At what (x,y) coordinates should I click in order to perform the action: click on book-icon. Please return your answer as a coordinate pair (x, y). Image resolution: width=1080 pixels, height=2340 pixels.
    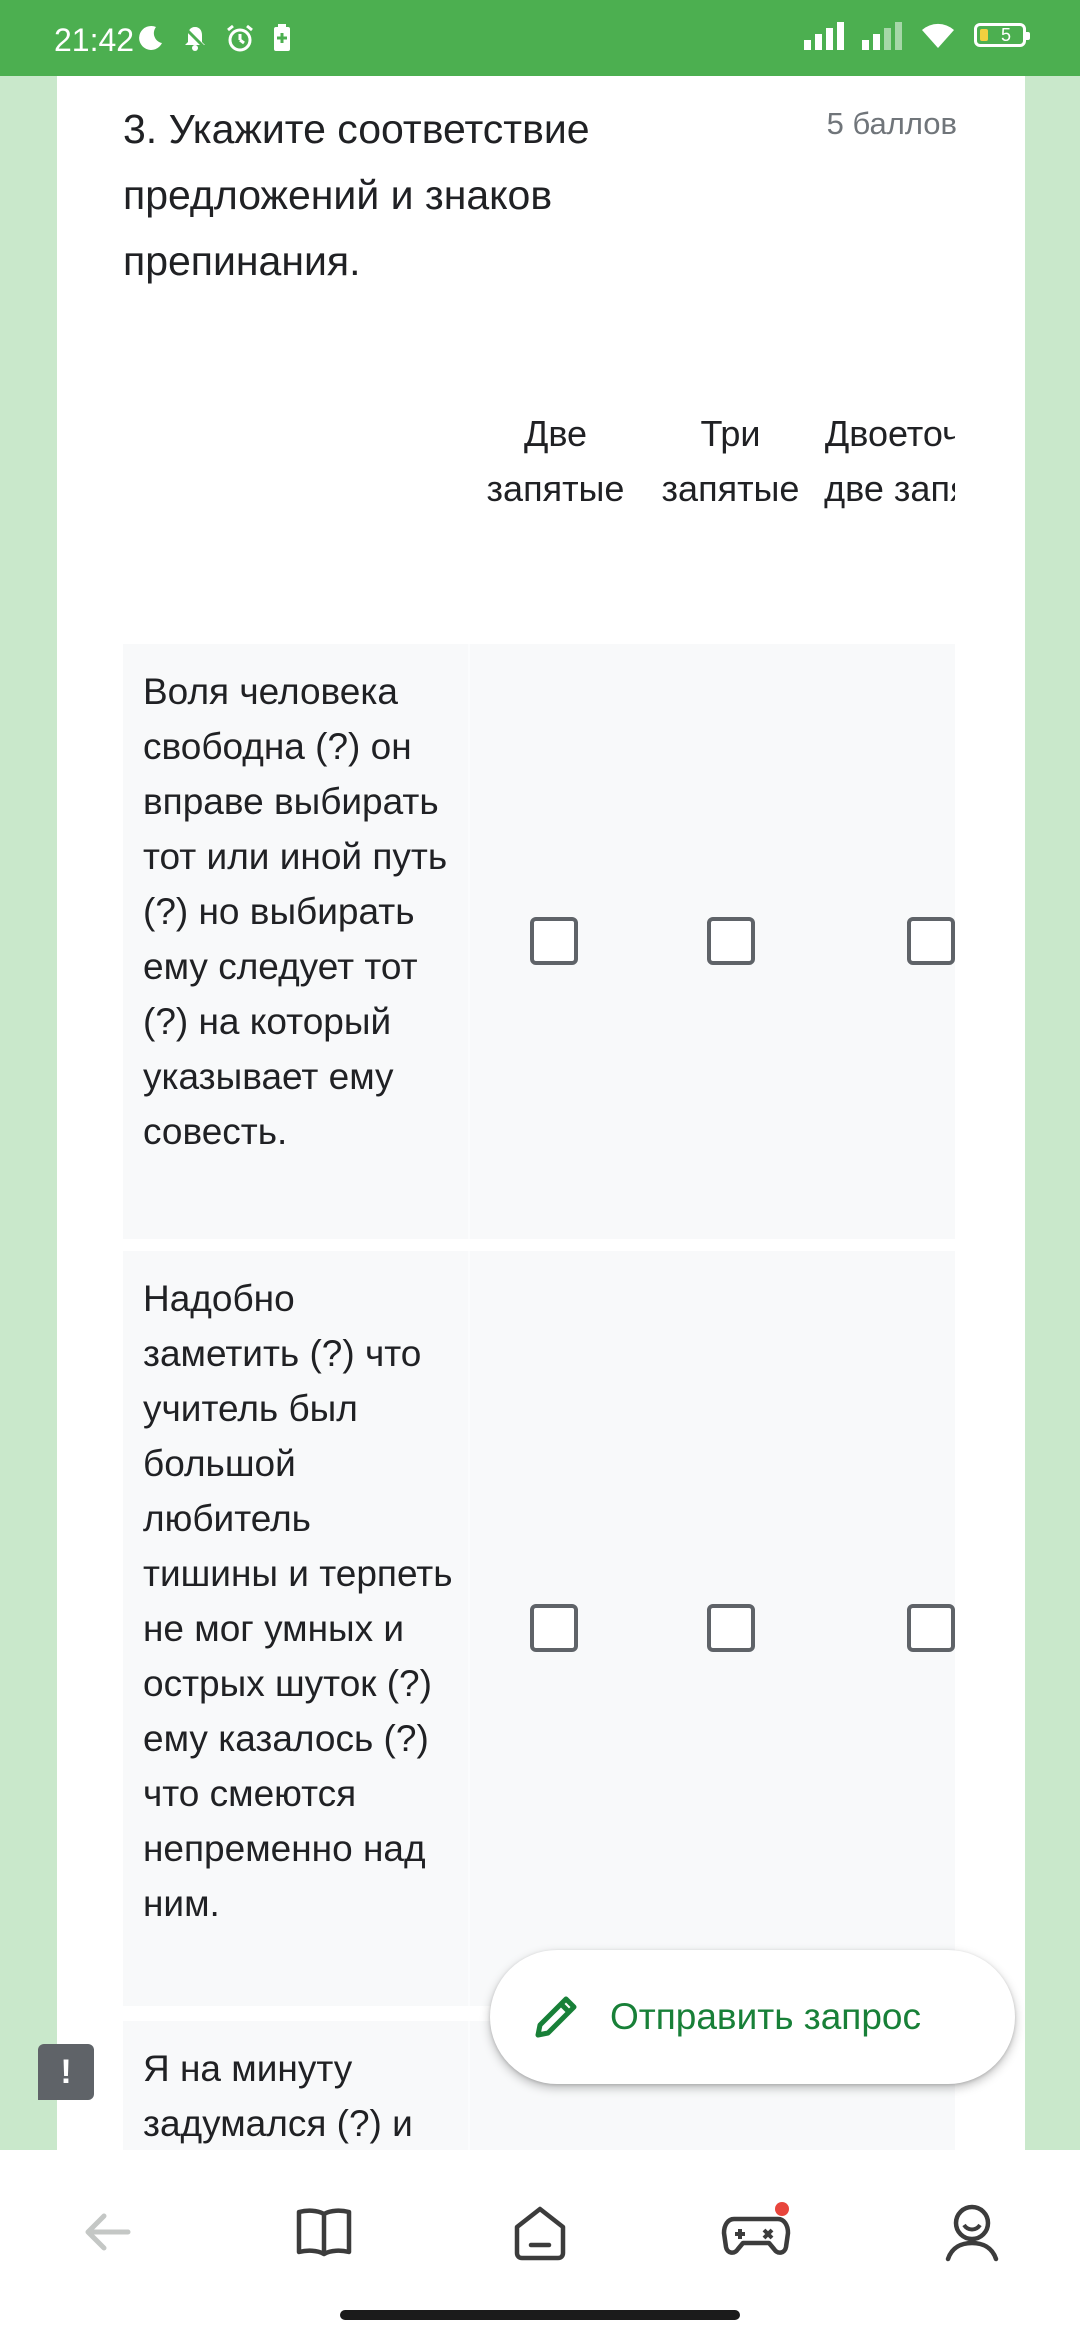
    Looking at the image, I should click on (324, 2232).